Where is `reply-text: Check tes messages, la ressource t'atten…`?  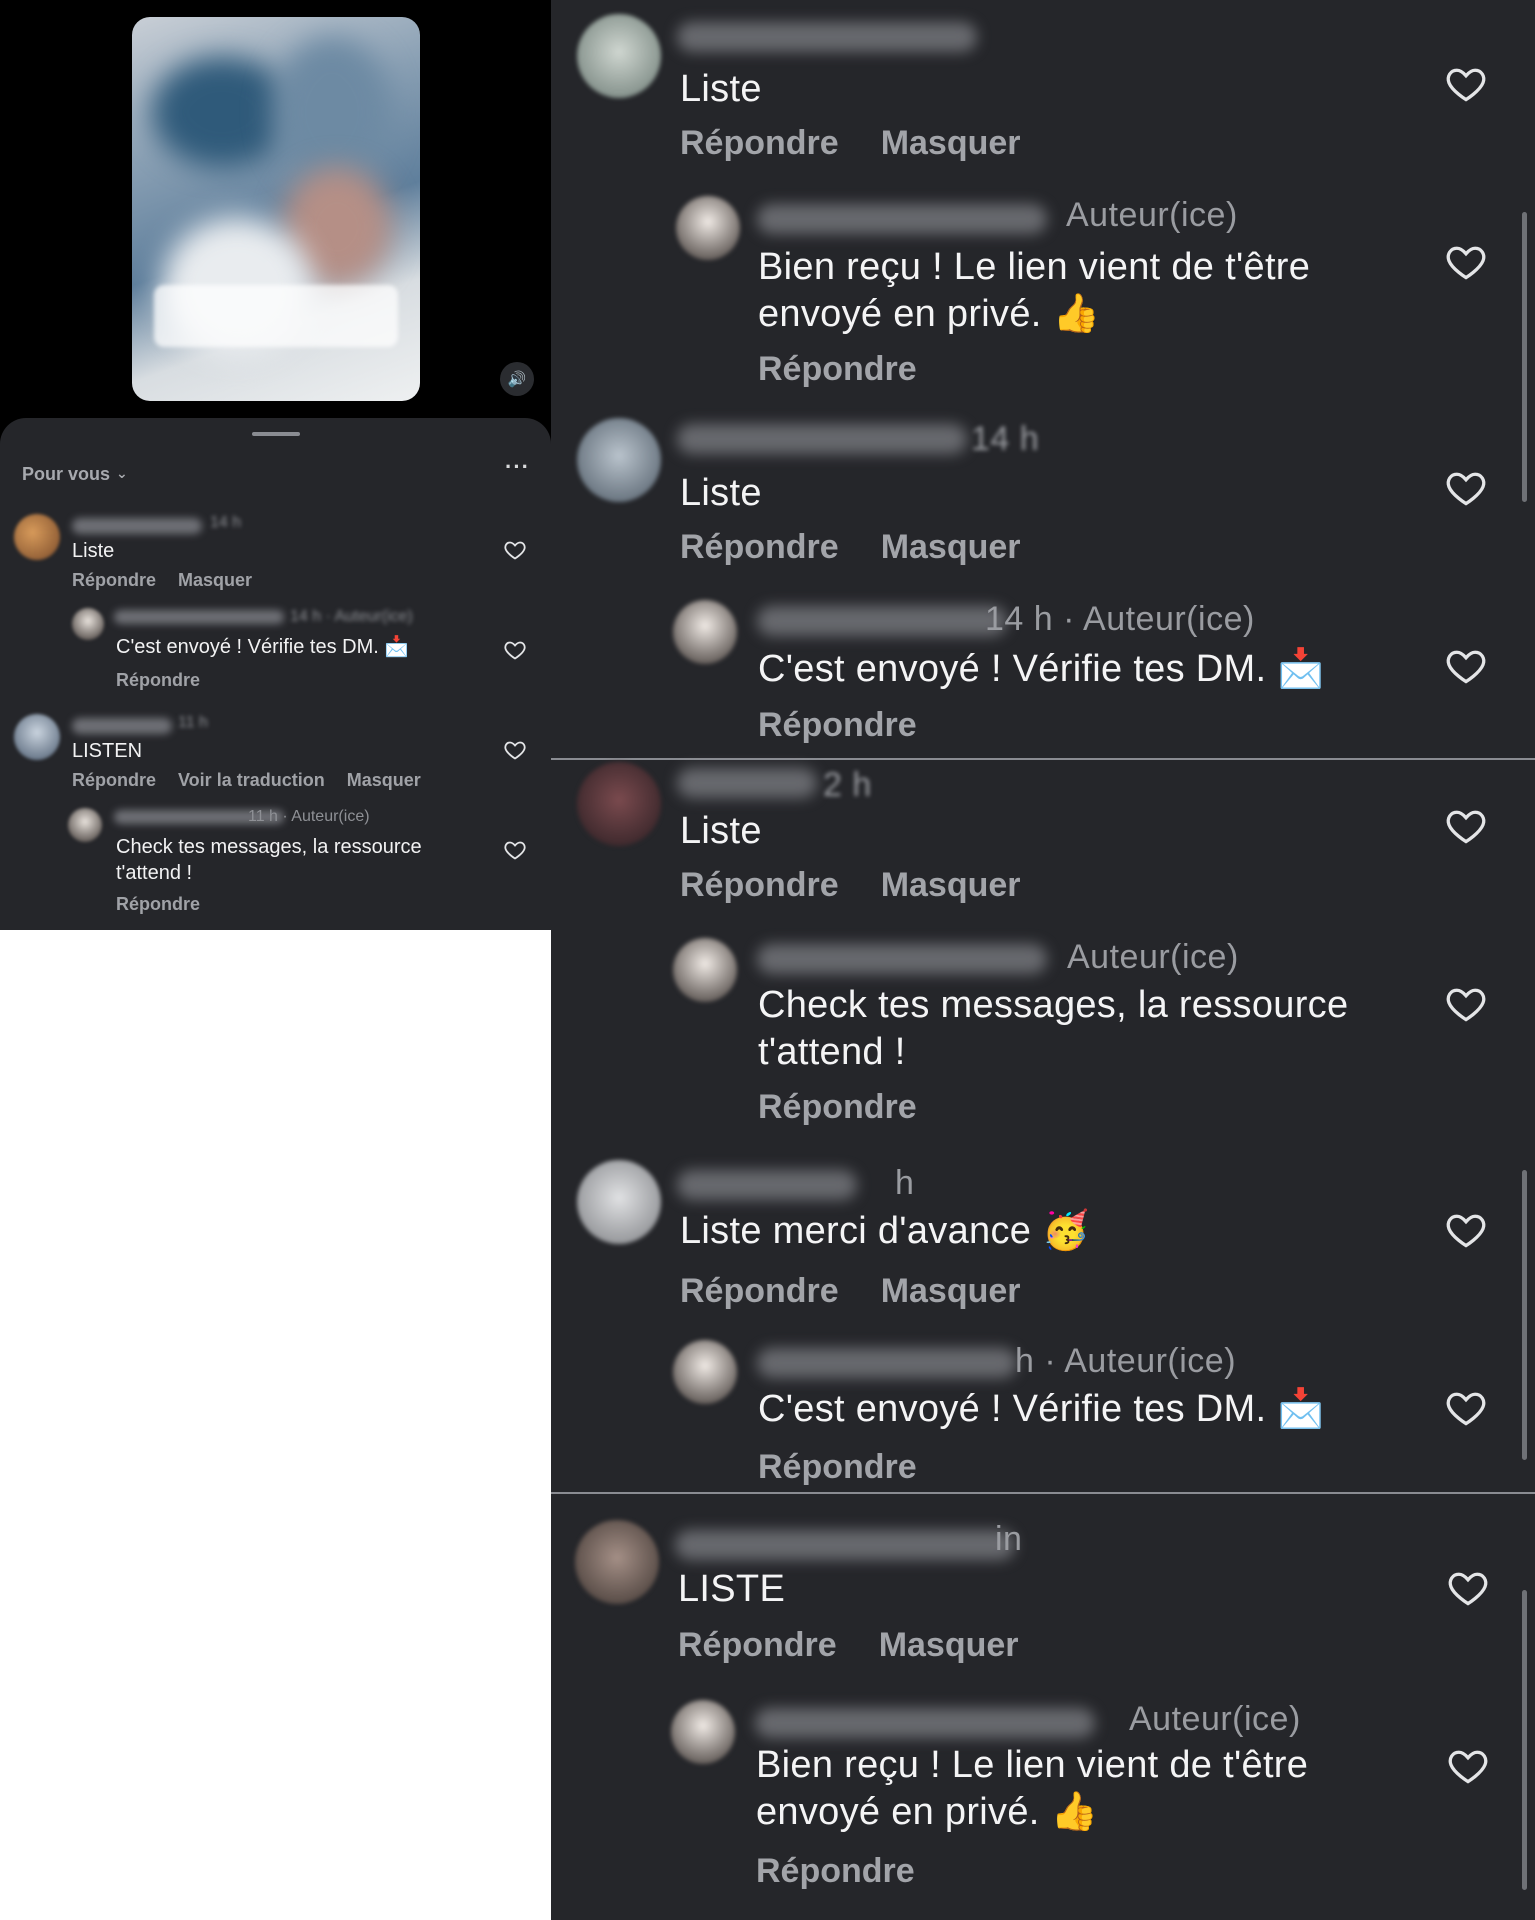 reply-text: Check tes messages, la ressource t'atten… is located at coordinates (269, 860).